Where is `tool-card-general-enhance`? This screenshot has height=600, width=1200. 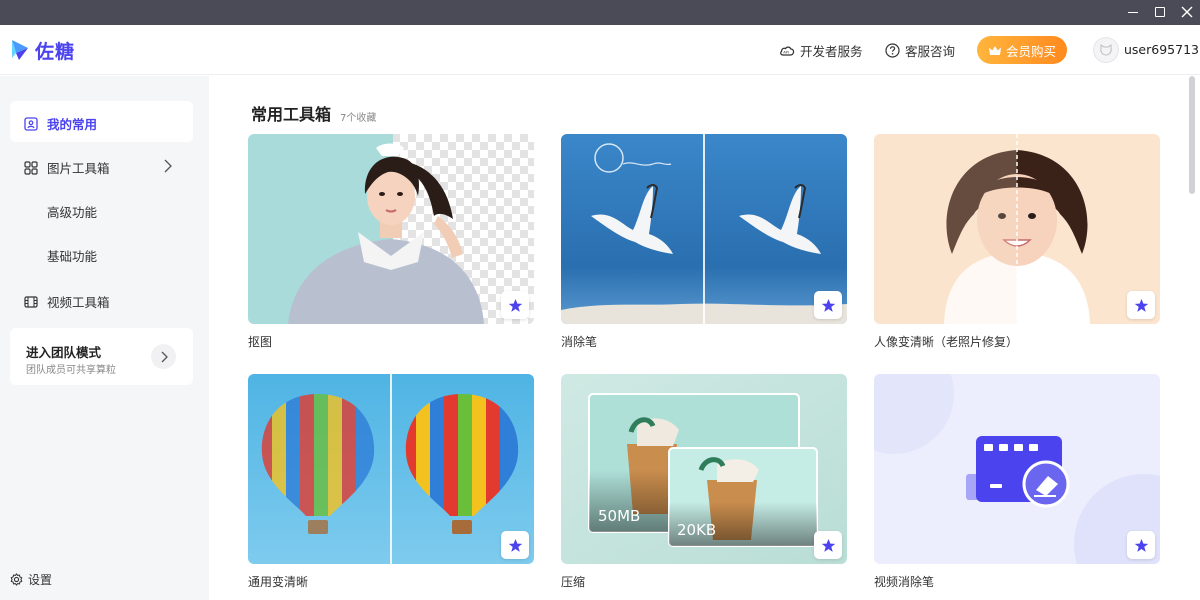 tool-card-general-enhance is located at coordinates (391, 469).